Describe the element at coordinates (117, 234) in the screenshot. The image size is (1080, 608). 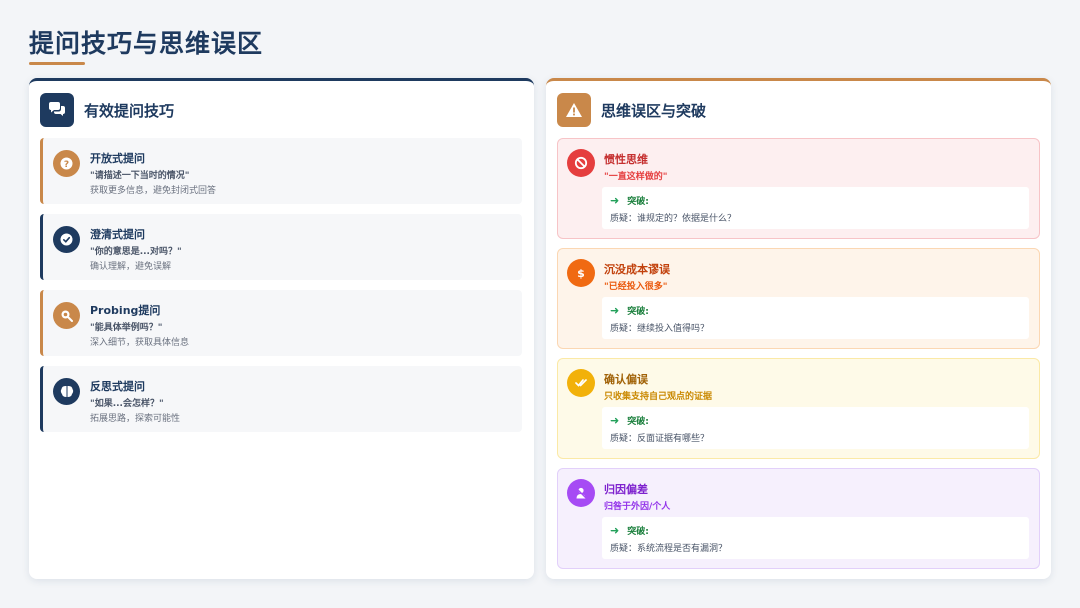
I see `tip-title: 澄清式提问` at that location.